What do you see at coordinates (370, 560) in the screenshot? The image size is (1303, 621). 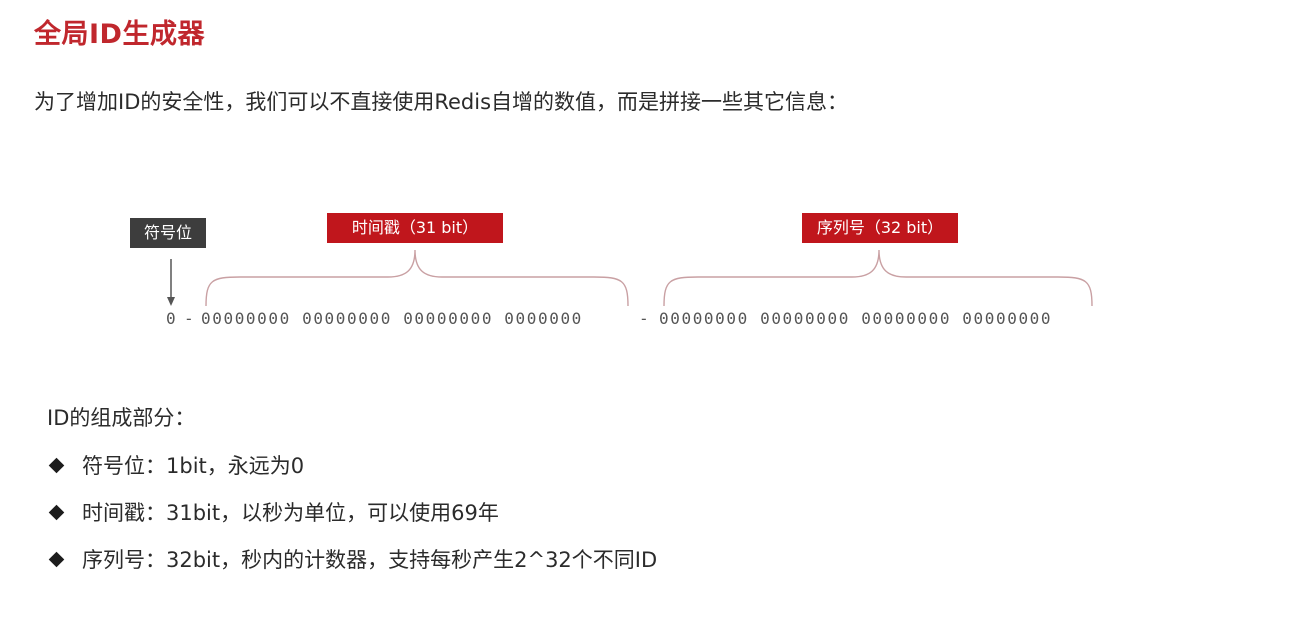 I see `list-item-text: 序列号：32bit，秒内的计数器，支持每秒产生2^32个不同ID` at bounding box center [370, 560].